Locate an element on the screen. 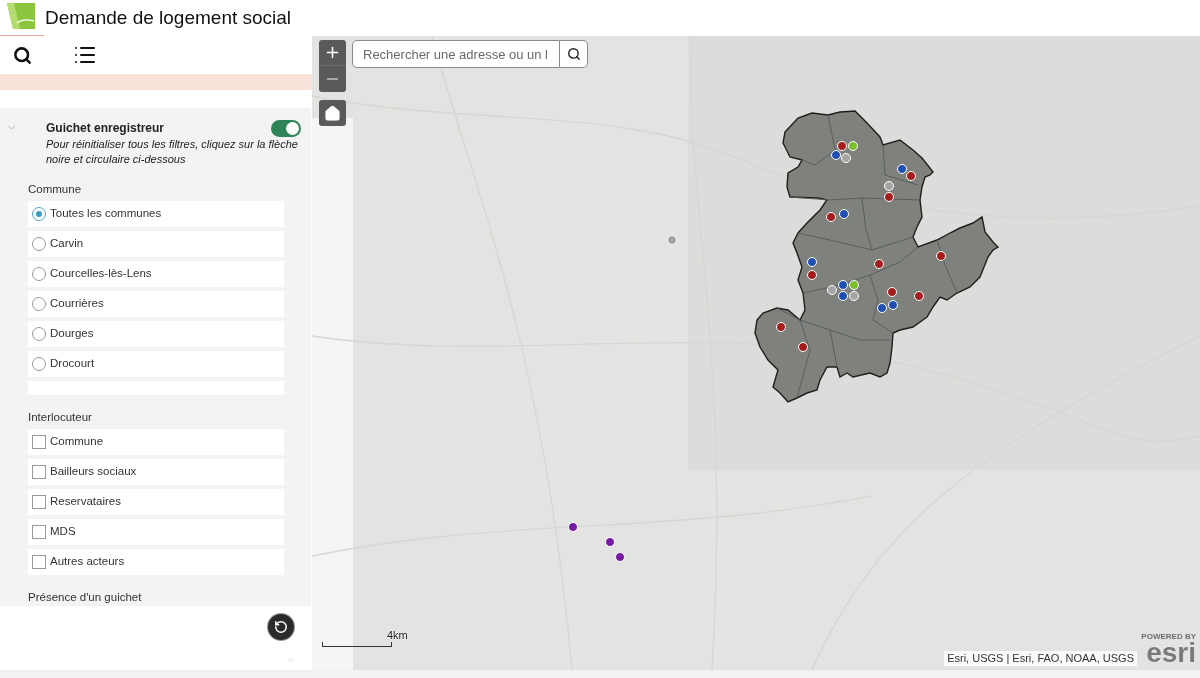  reset-filters-button is located at coordinates (281, 627).